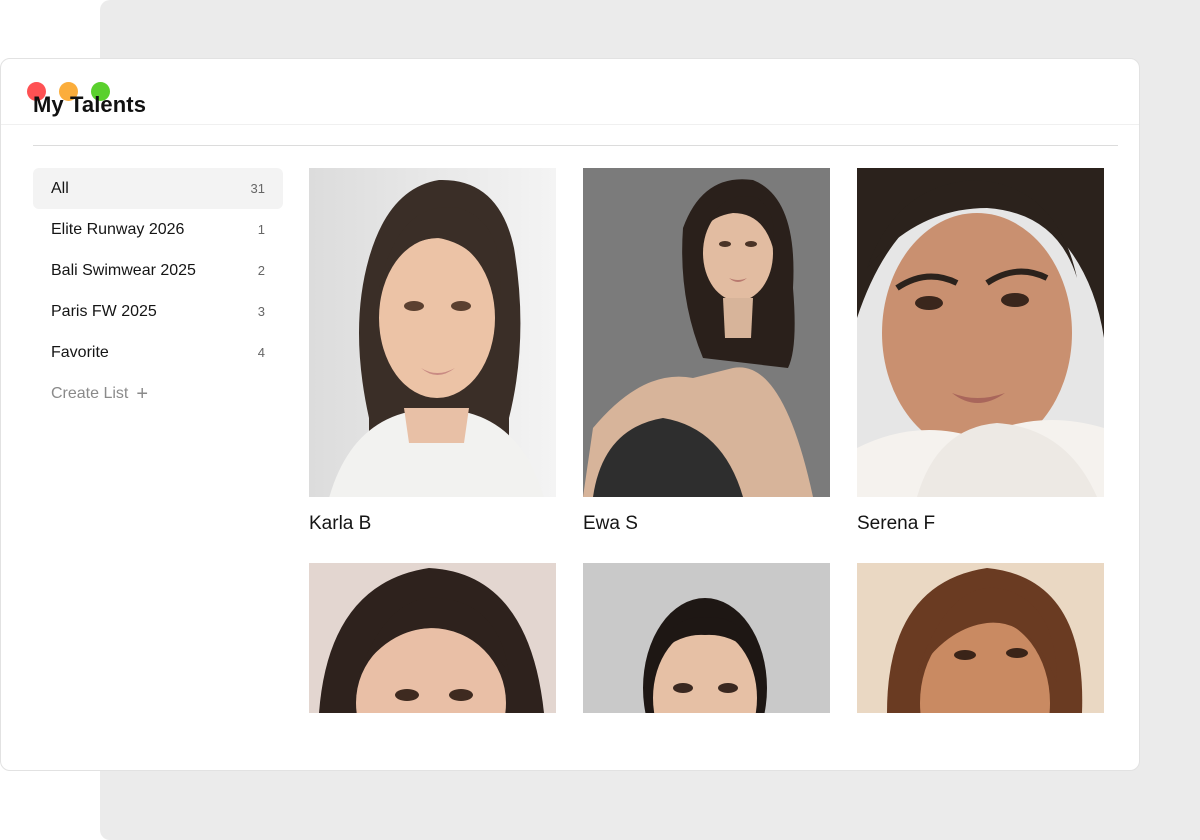 Image resolution: width=1200 pixels, height=840 pixels. What do you see at coordinates (432, 524) in the screenshot?
I see `talent-name: Karla B` at bounding box center [432, 524].